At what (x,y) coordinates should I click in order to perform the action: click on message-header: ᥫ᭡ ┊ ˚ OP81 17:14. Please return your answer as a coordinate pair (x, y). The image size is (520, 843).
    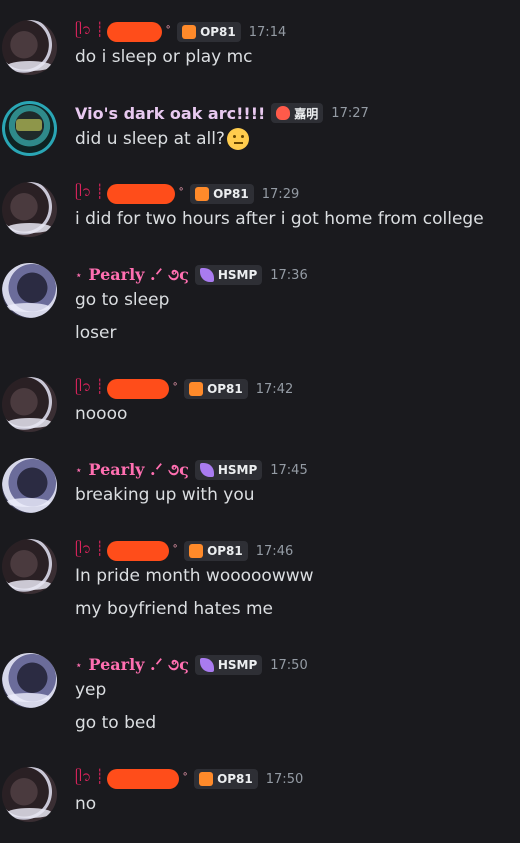
    Looking at the image, I should click on (180, 32).